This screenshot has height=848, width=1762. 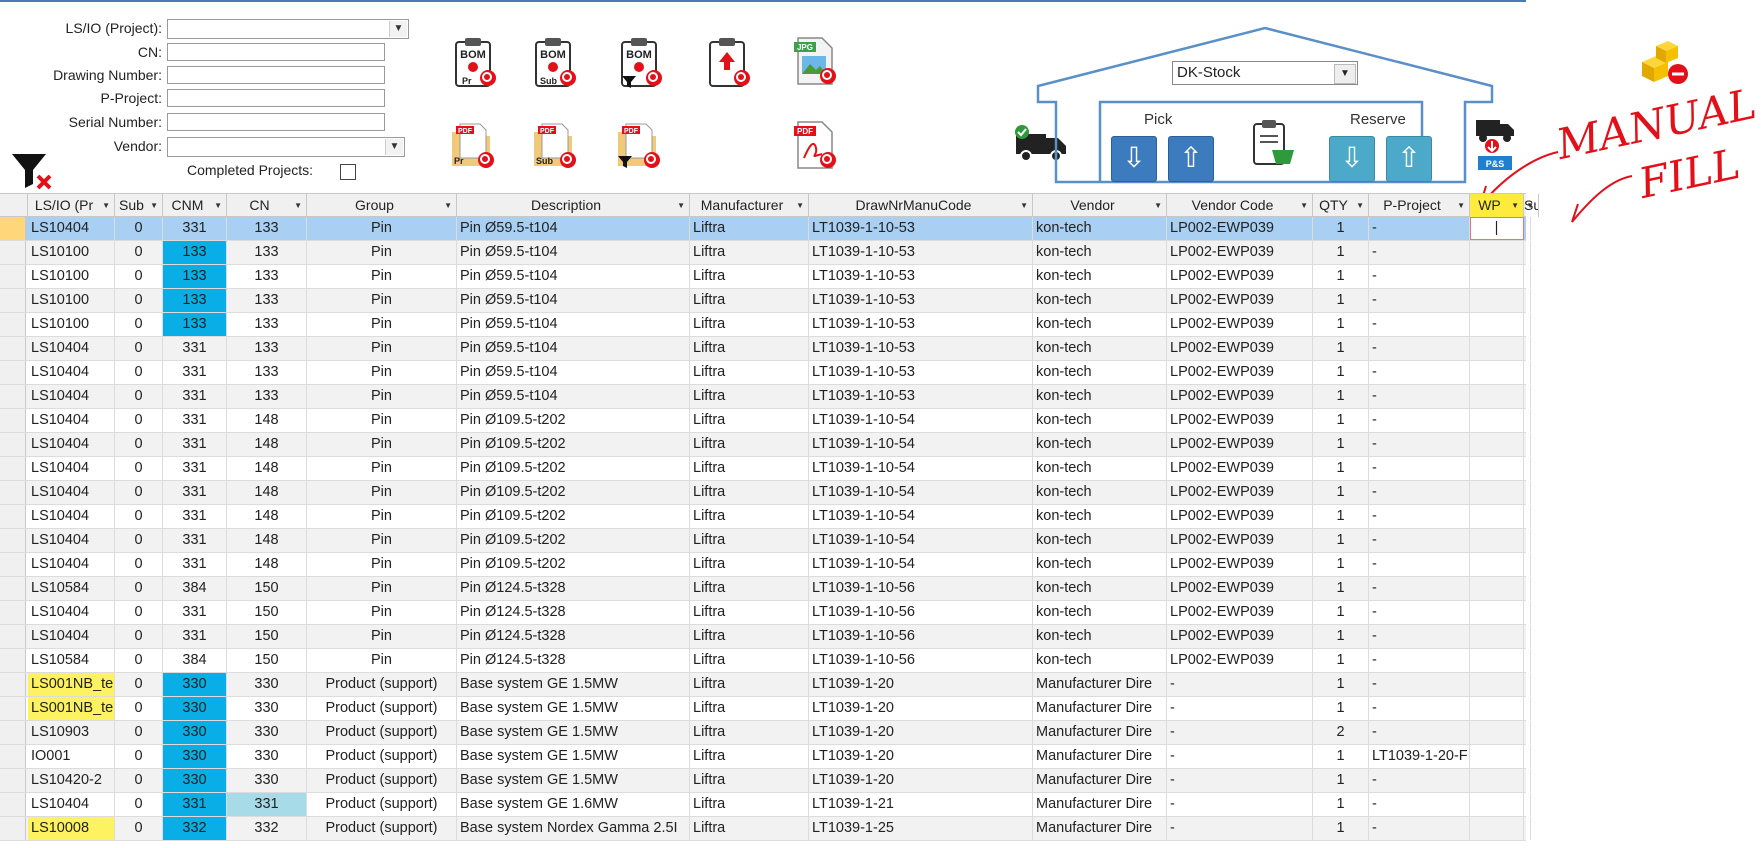 What do you see at coordinates (573, 420) in the screenshot?
I see `cell-desc: Pin Ø109.5-t202` at bounding box center [573, 420].